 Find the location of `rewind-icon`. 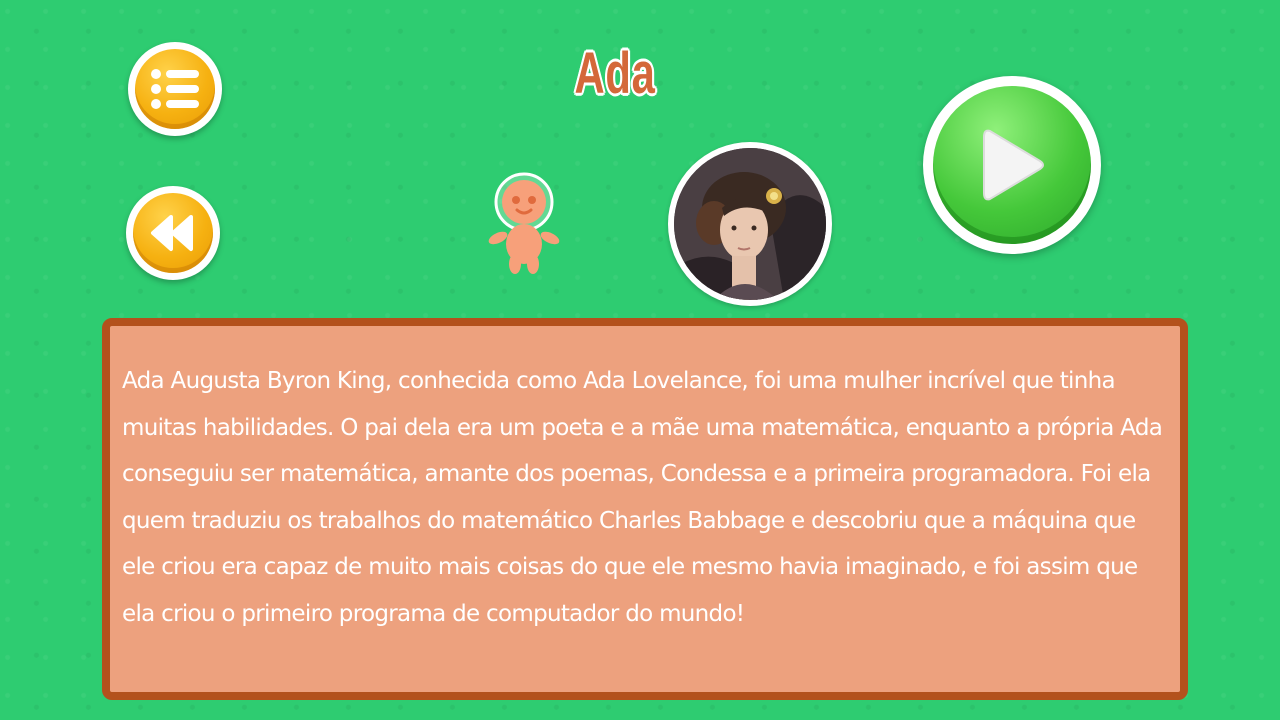

rewind-icon is located at coordinates (172, 233).